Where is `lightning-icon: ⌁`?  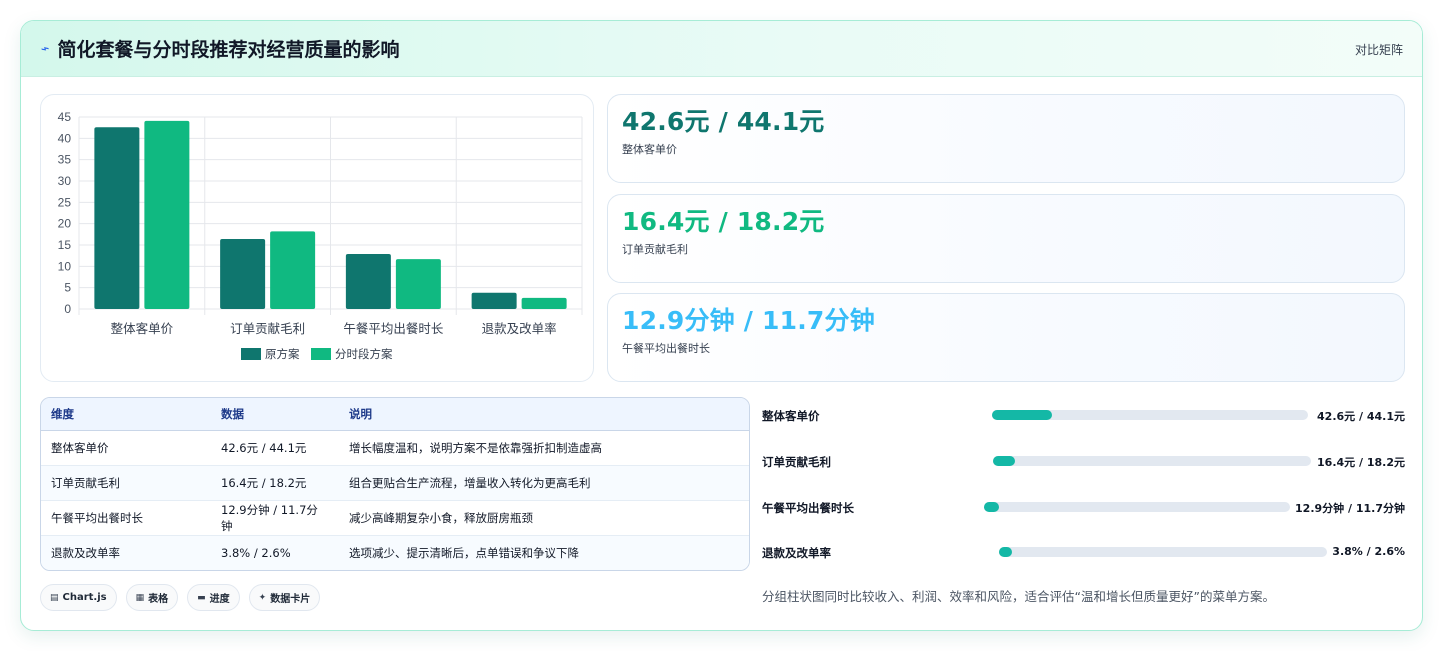 lightning-icon: ⌁ is located at coordinates (45, 48).